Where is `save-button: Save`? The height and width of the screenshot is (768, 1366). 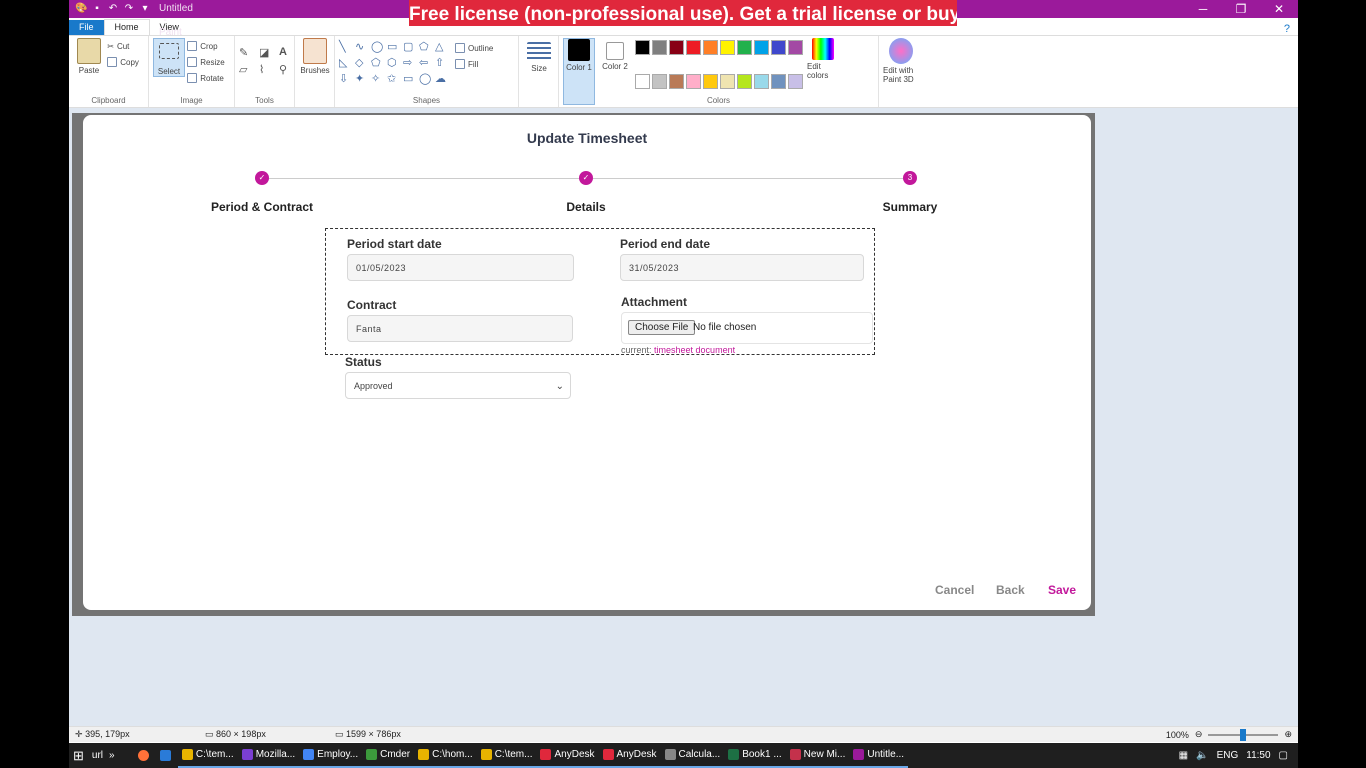 save-button: Save is located at coordinates (1062, 590).